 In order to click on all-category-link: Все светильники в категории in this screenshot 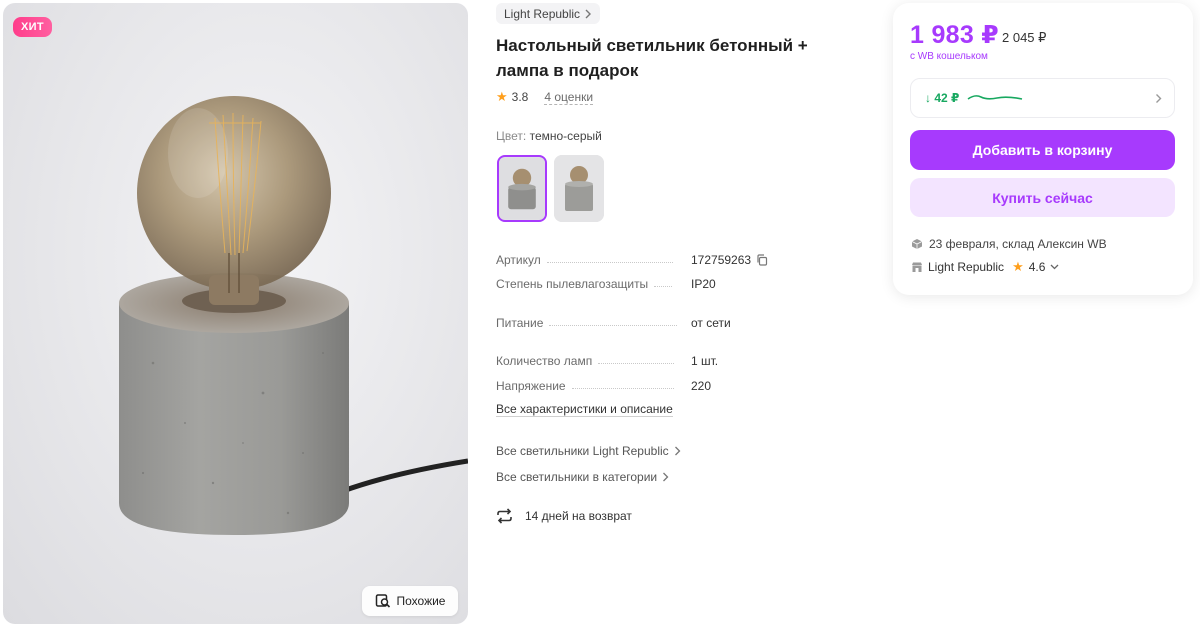, I will do `click(582, 477)`.